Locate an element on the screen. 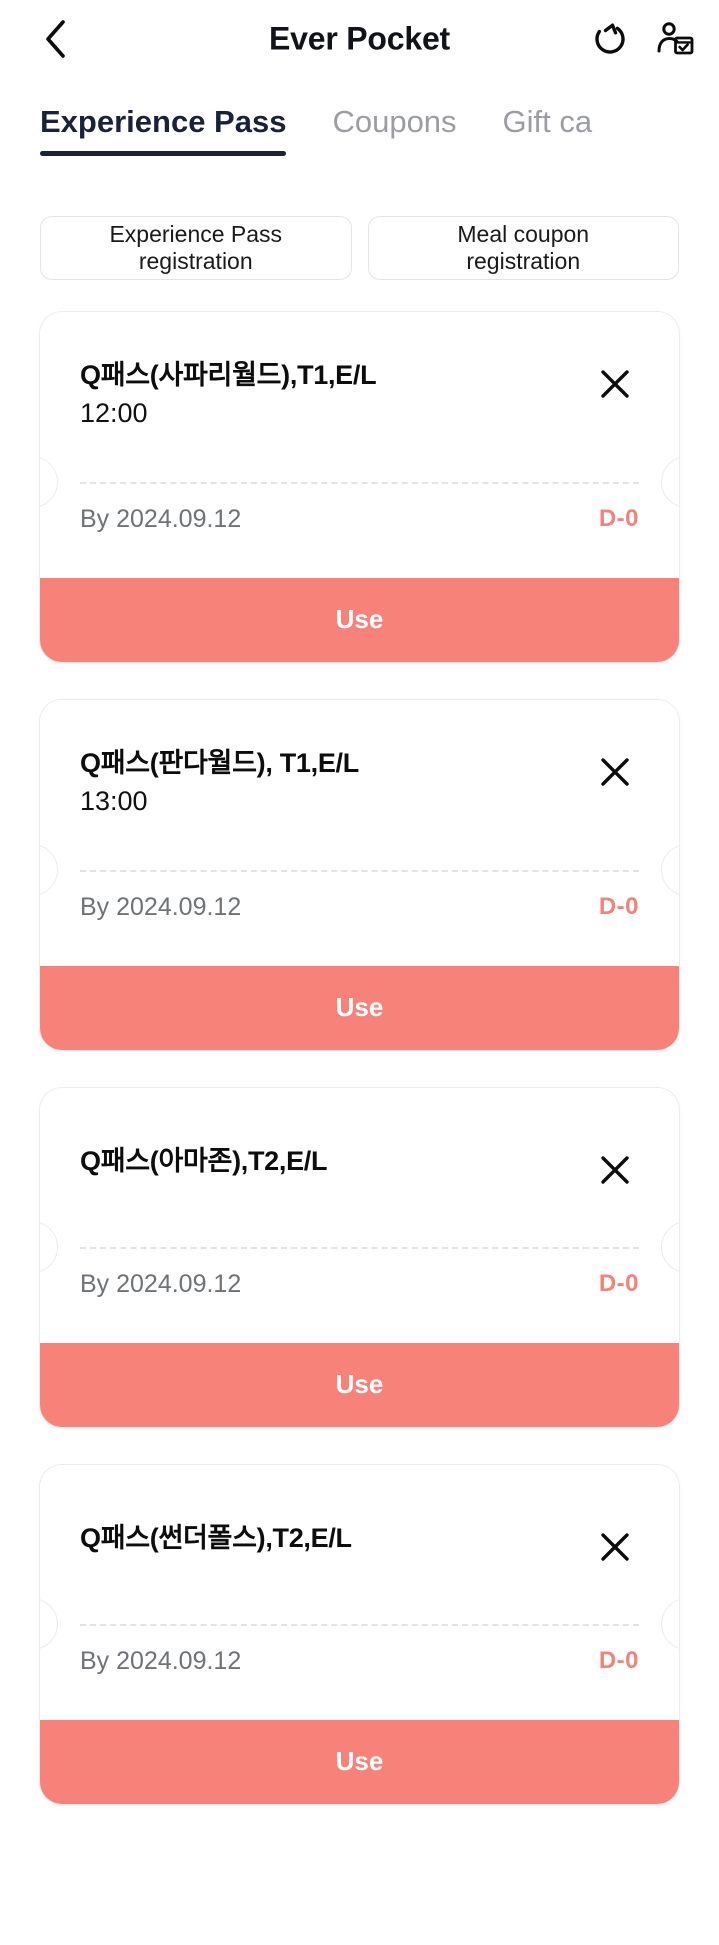  ticket-title-wrap: Q패스(썬더폴스),T2,E/L is located at coordinates (328, 1538).